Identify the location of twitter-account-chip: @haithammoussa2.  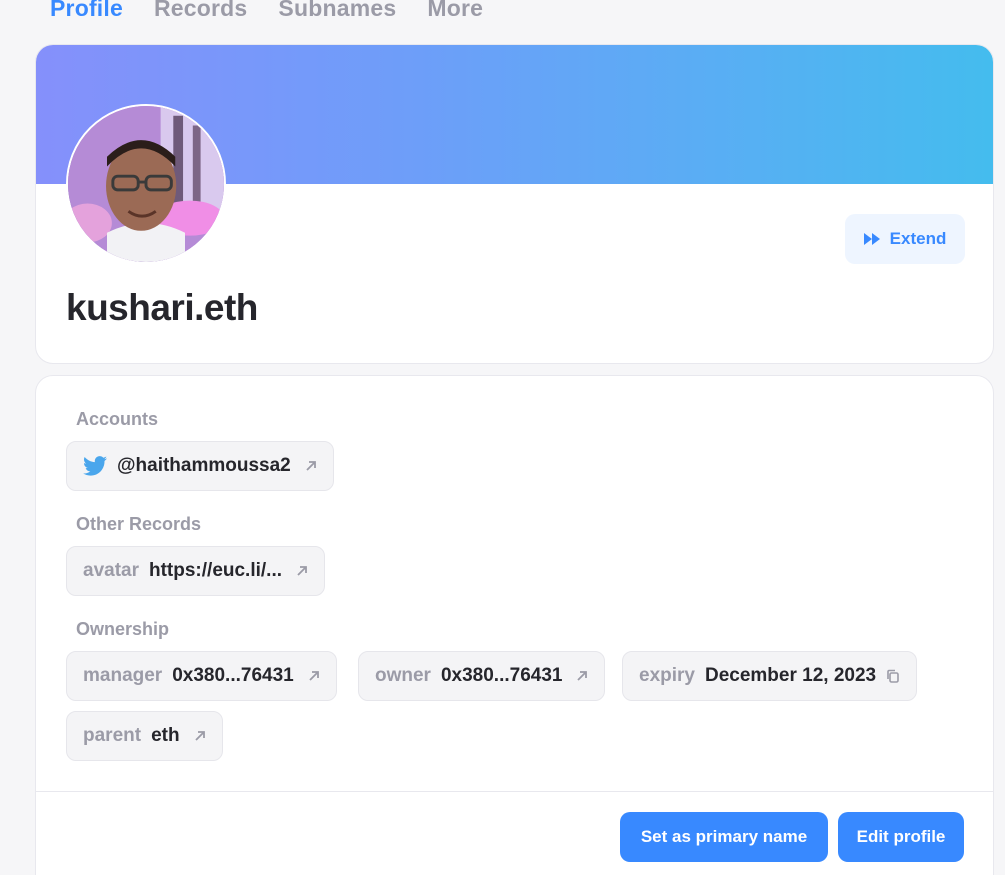
(200, 466).